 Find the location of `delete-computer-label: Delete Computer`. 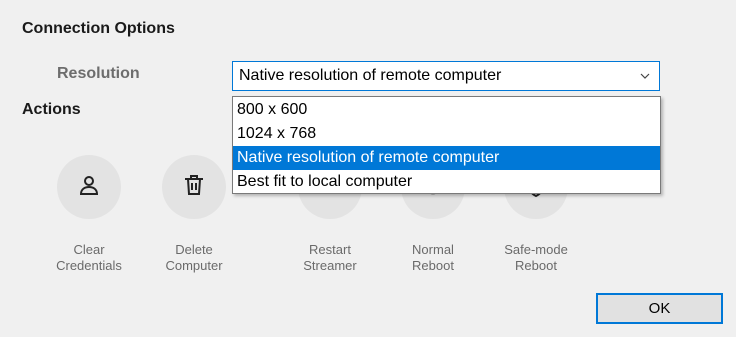

delete-computer-label: Delete Computer is located at coordinates (194, 257).